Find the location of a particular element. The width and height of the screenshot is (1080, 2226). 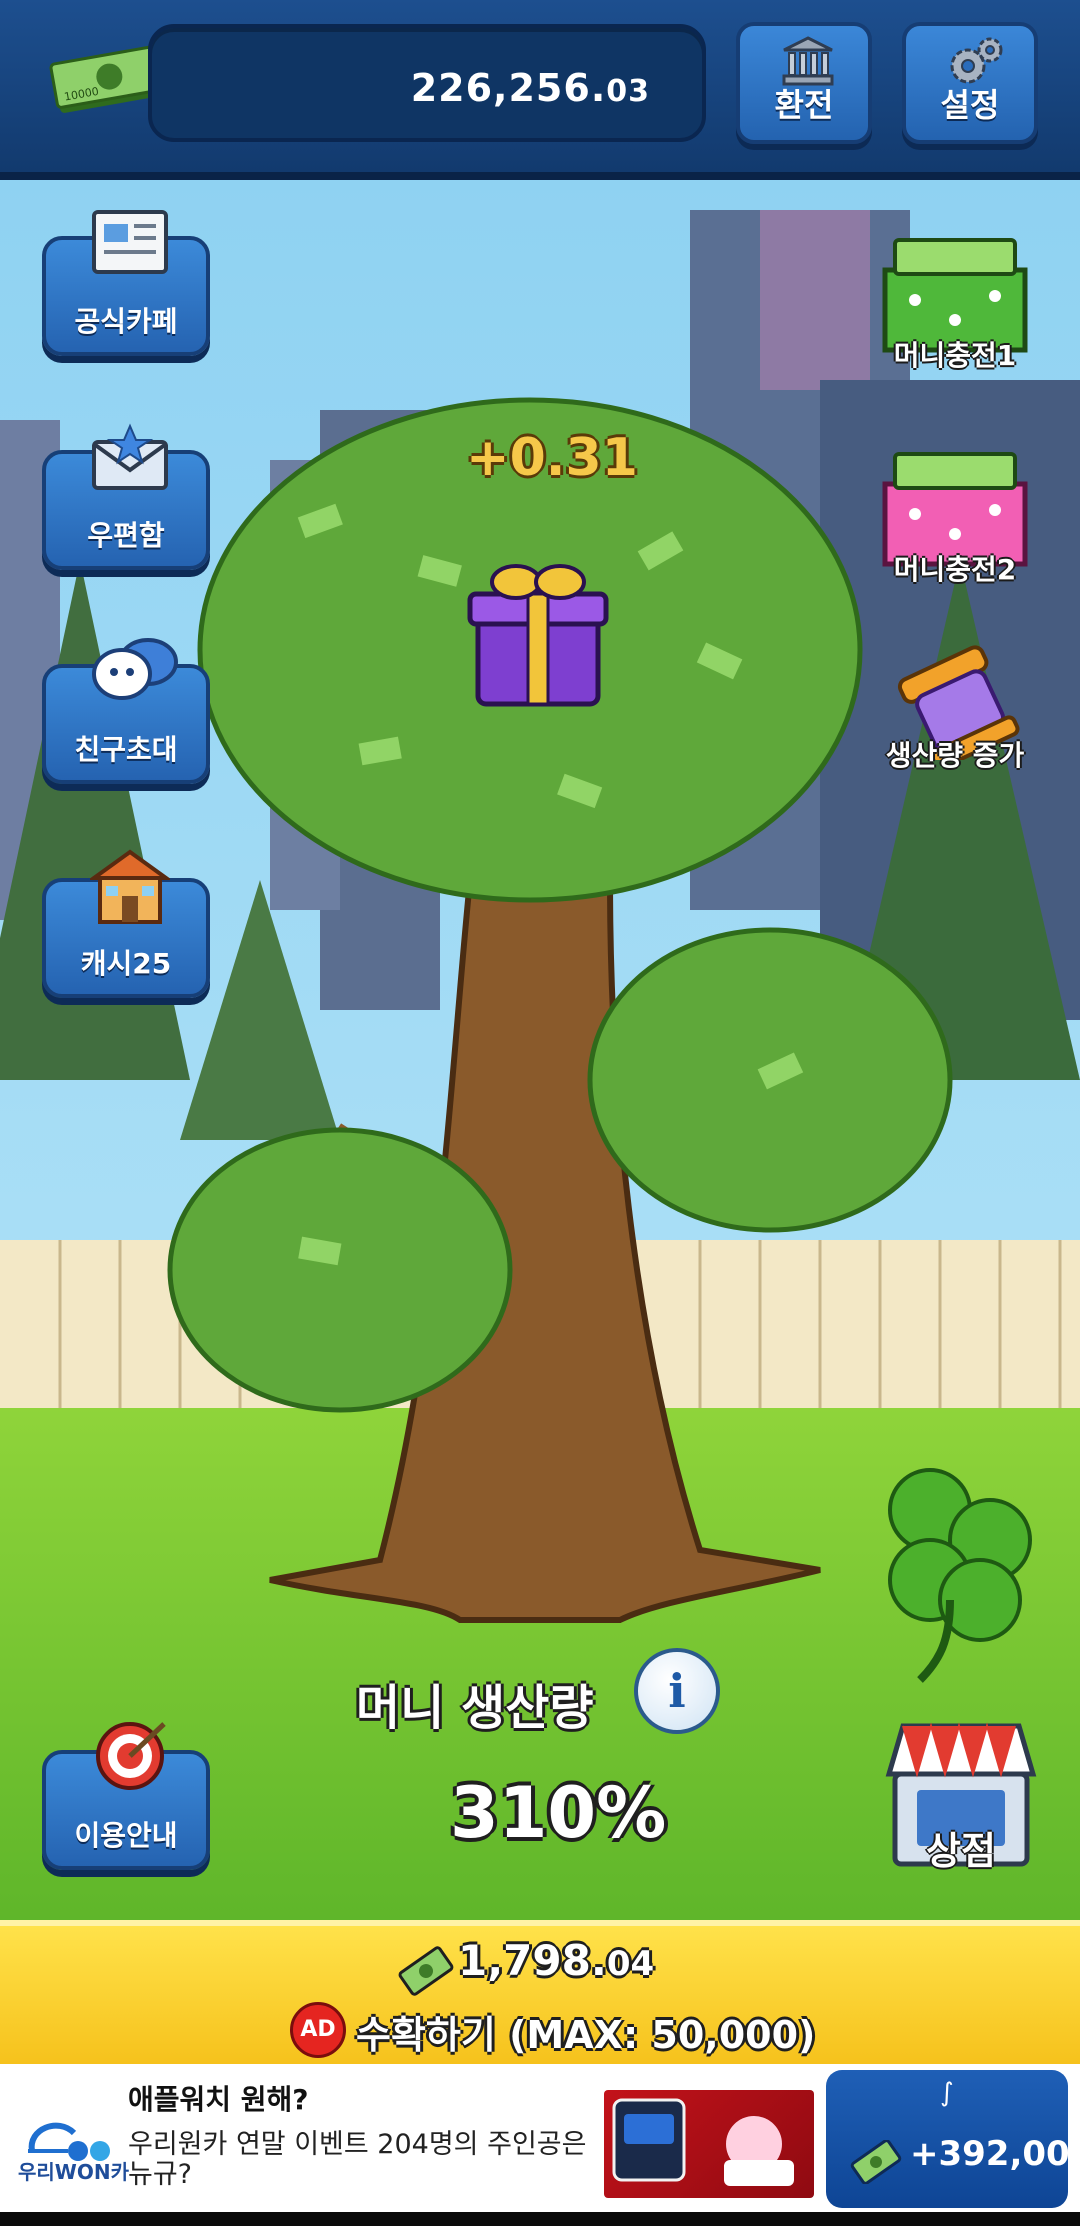

money-charge-1-button: 머니충전1 is located at coordinates (955, 310).